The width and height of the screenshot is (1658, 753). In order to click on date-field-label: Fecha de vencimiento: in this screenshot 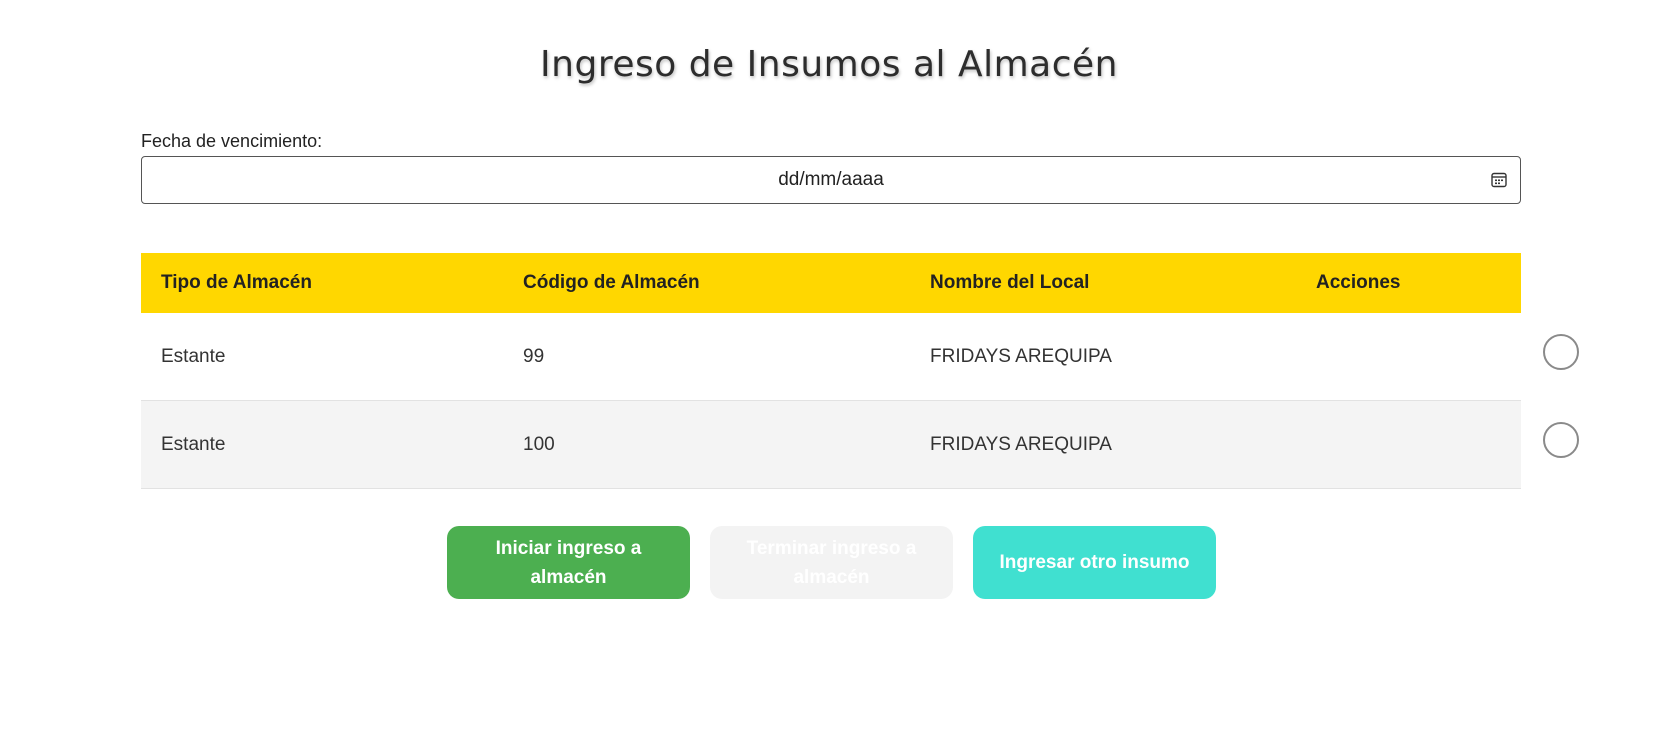, I will do `click(232, 141)`.